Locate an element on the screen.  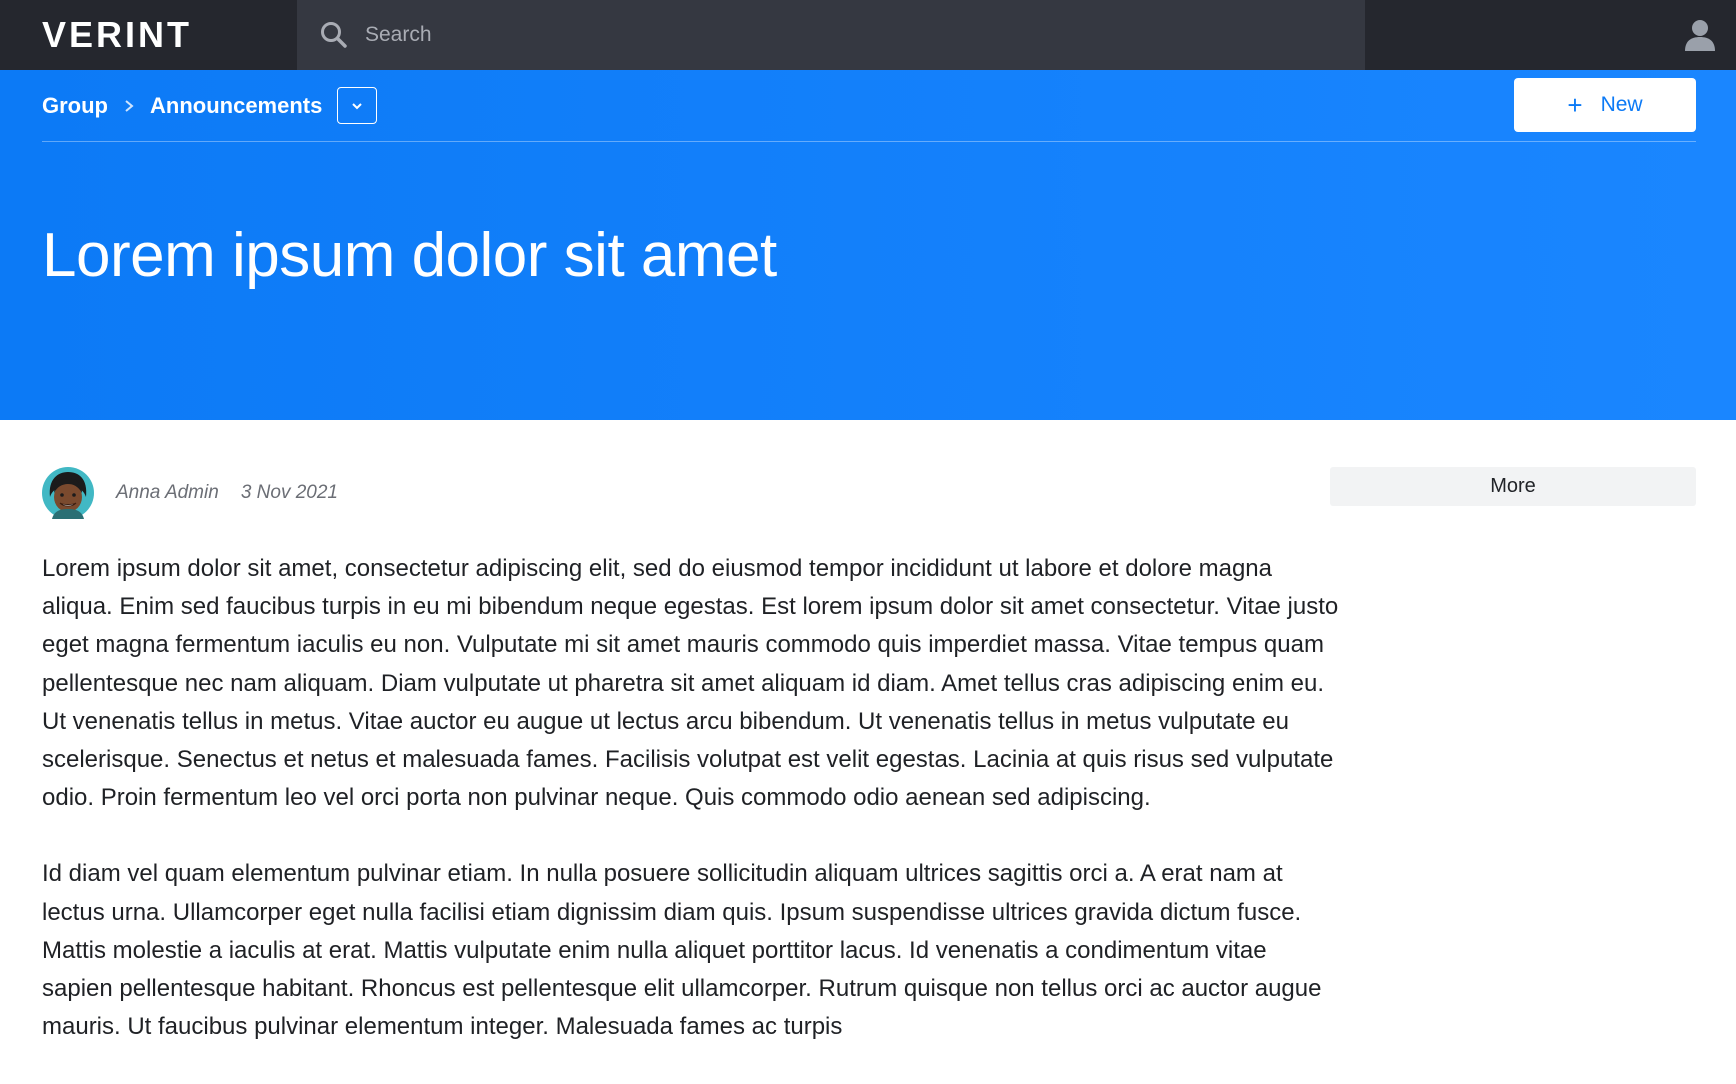
breadcrumb-announcements: Announcements is located at coordinates (236, 106).